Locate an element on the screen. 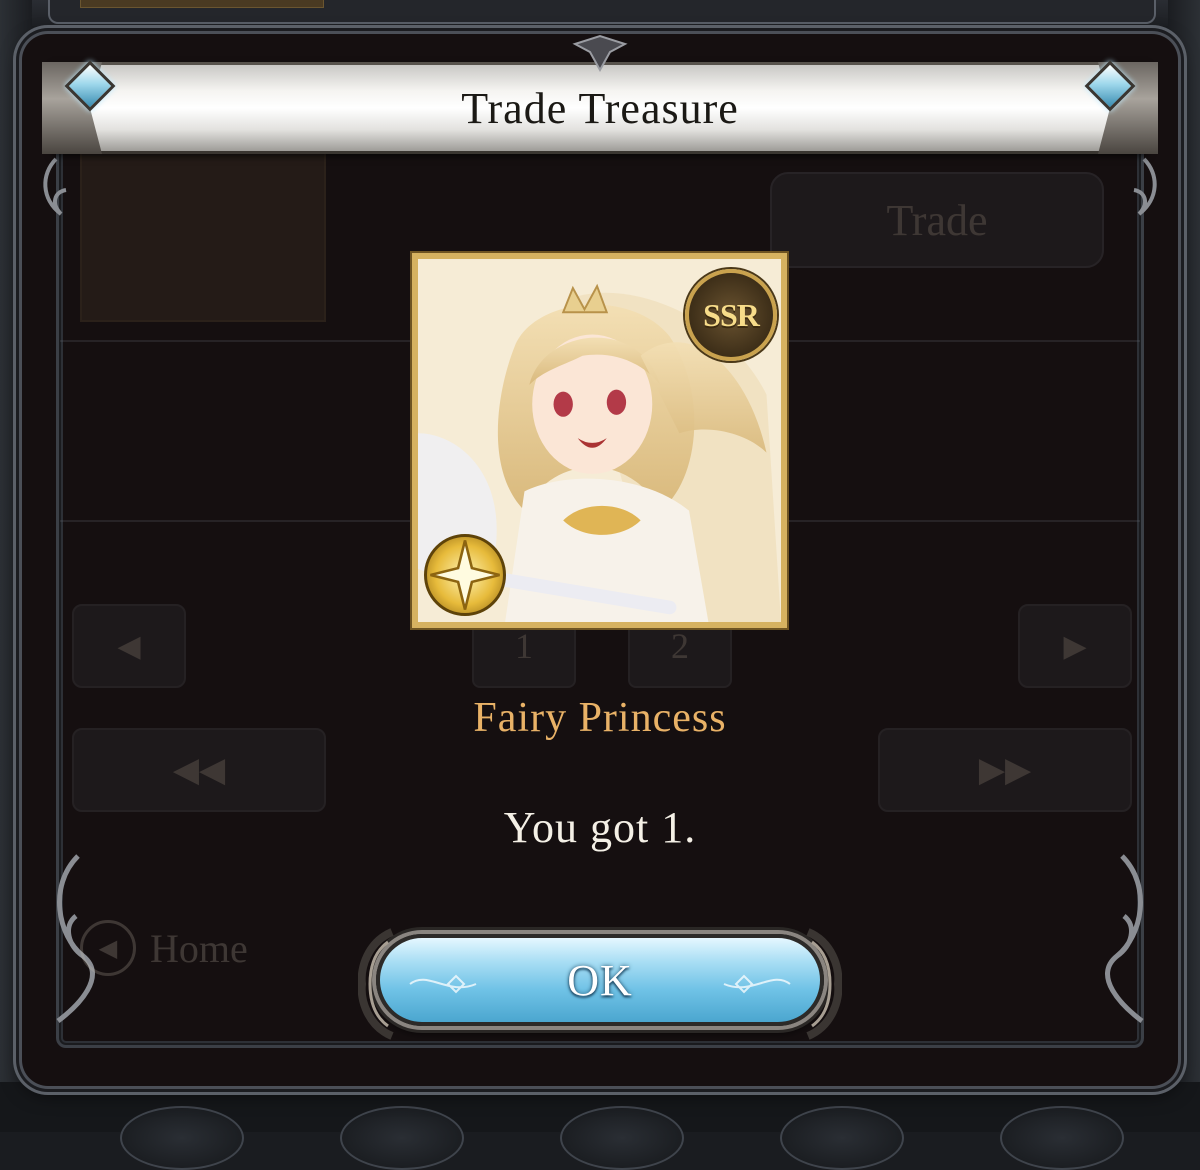 The width and height of the screenshot is (1200, 1170). star-compass-icon is located at coordinates (465, 575).